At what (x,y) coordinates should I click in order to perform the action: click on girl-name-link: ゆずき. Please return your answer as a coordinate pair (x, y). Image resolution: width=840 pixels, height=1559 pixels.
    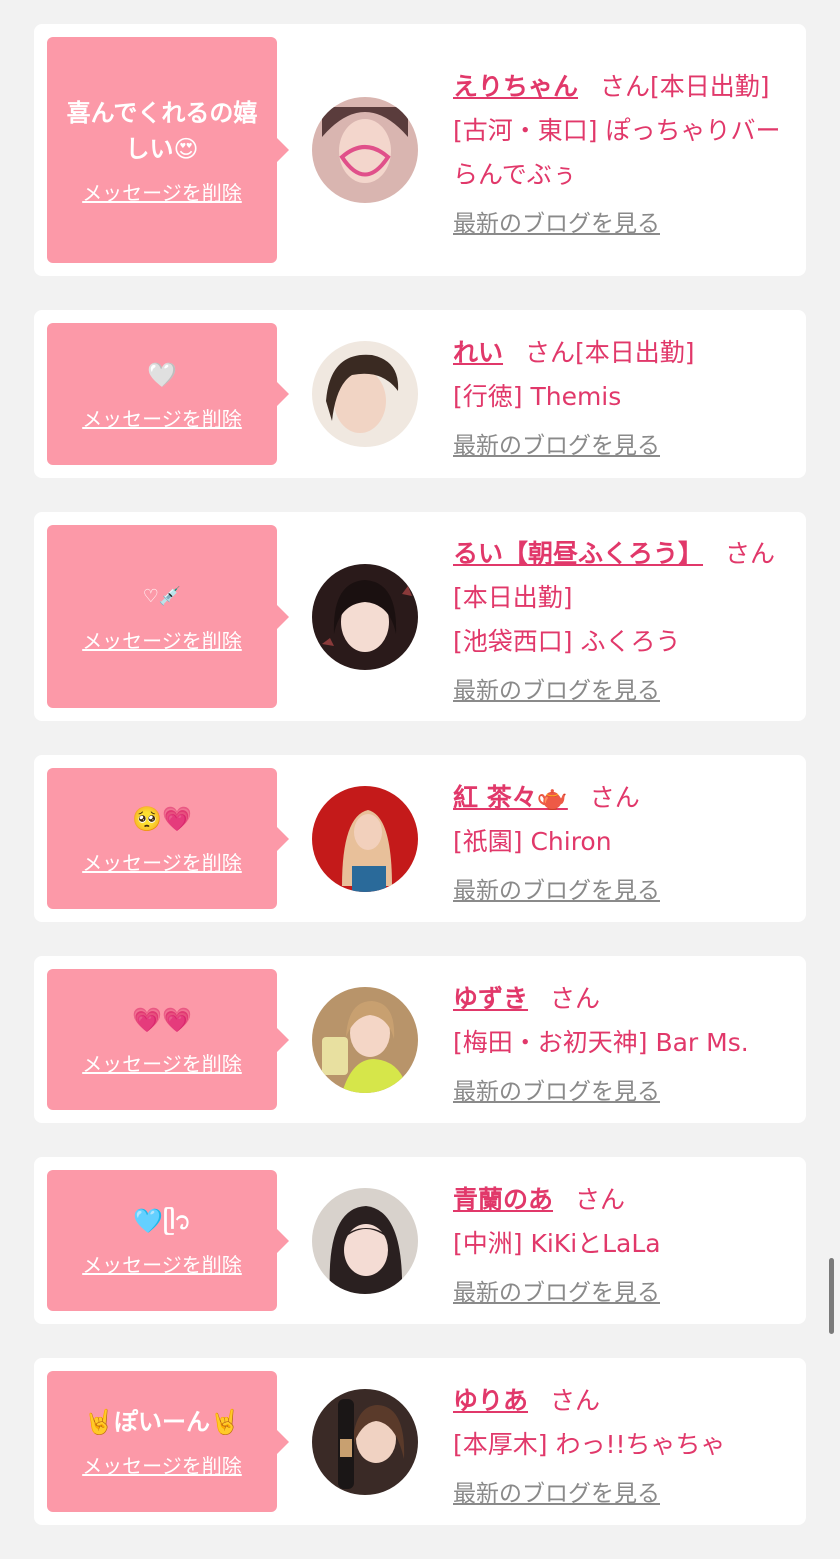
    Looking at the image, I should click on (490, 998).